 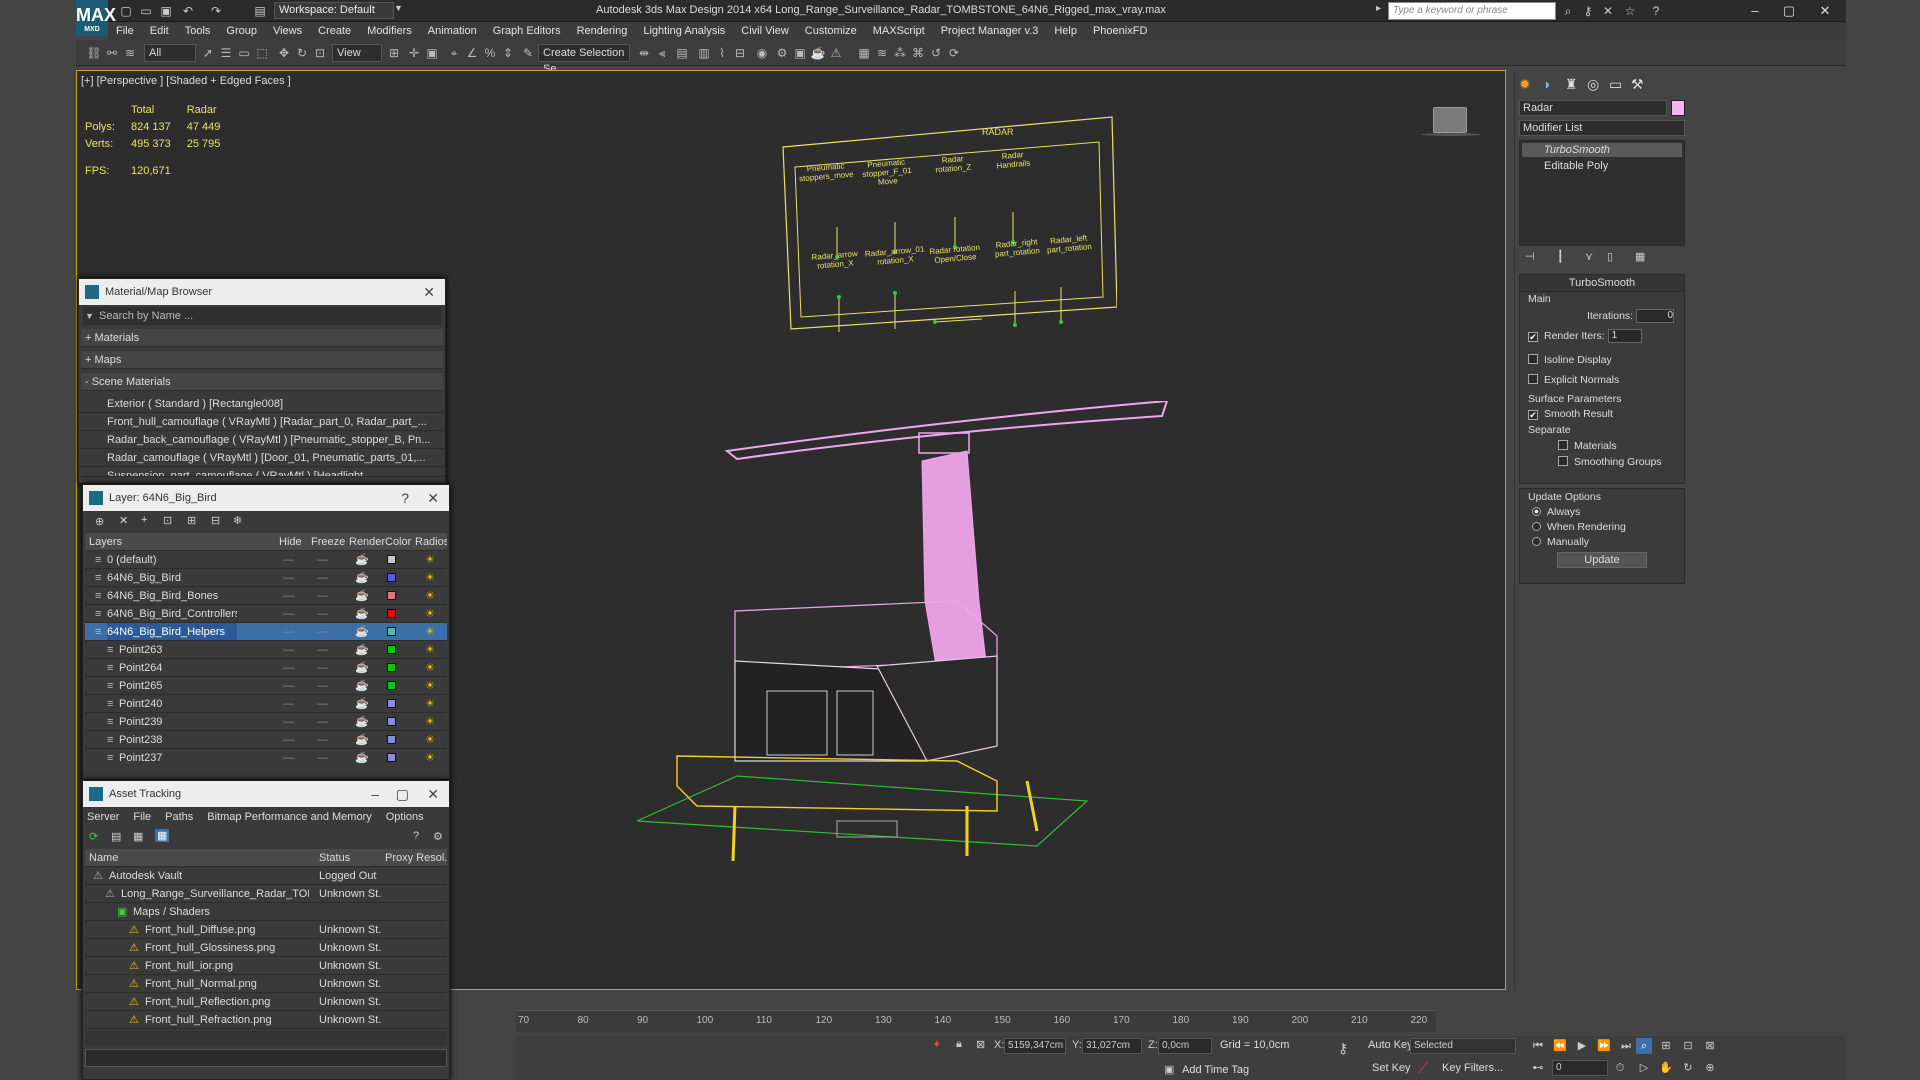 I want to click on rig-controls-board, so click(x=947, y=227).